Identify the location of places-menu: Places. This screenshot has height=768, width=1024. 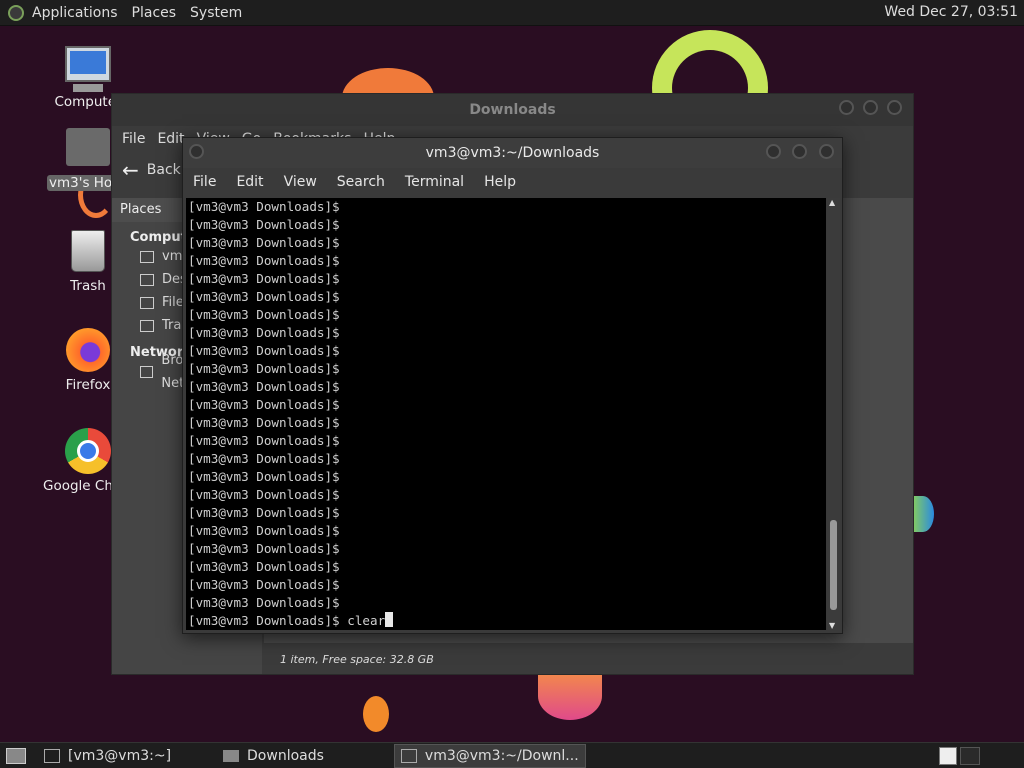
(154, 13).